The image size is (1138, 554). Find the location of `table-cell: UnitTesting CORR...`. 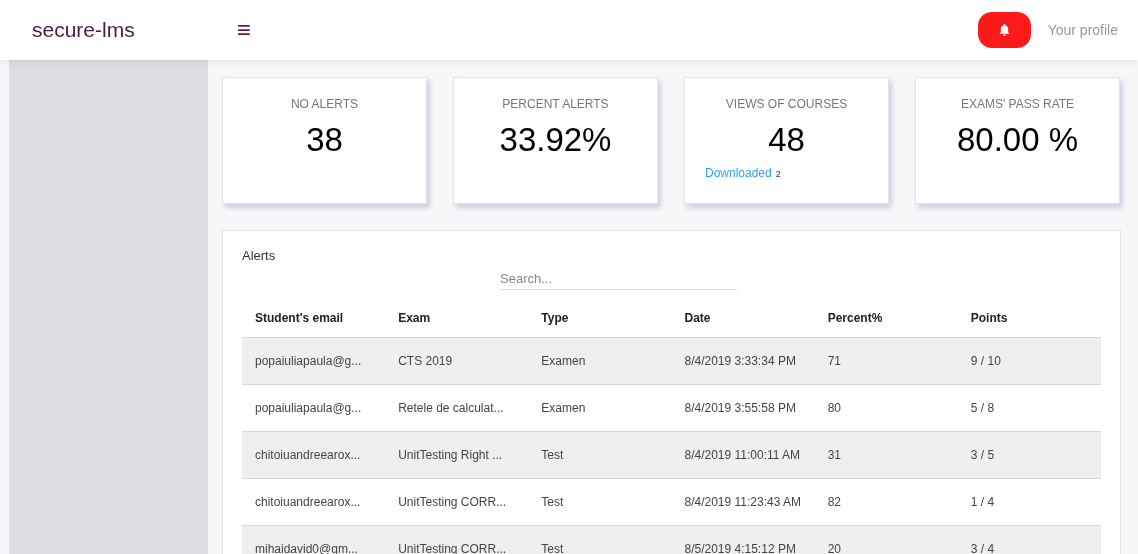

table-cell: UnitTesting CORR... is located at coordinates (457, 501).